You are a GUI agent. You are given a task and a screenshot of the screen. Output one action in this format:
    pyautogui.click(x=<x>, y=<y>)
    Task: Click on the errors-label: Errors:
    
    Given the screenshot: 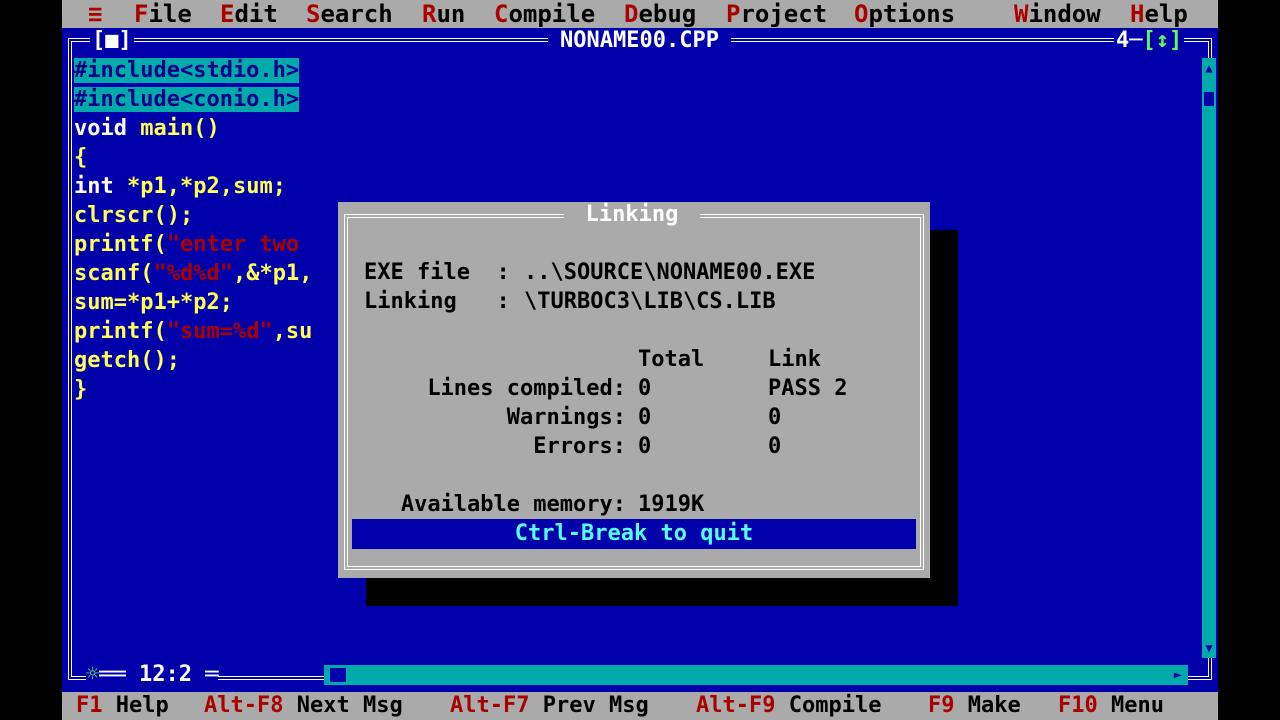 What is the action you would take?
    pyautogui.click(x=579, y=446)
    